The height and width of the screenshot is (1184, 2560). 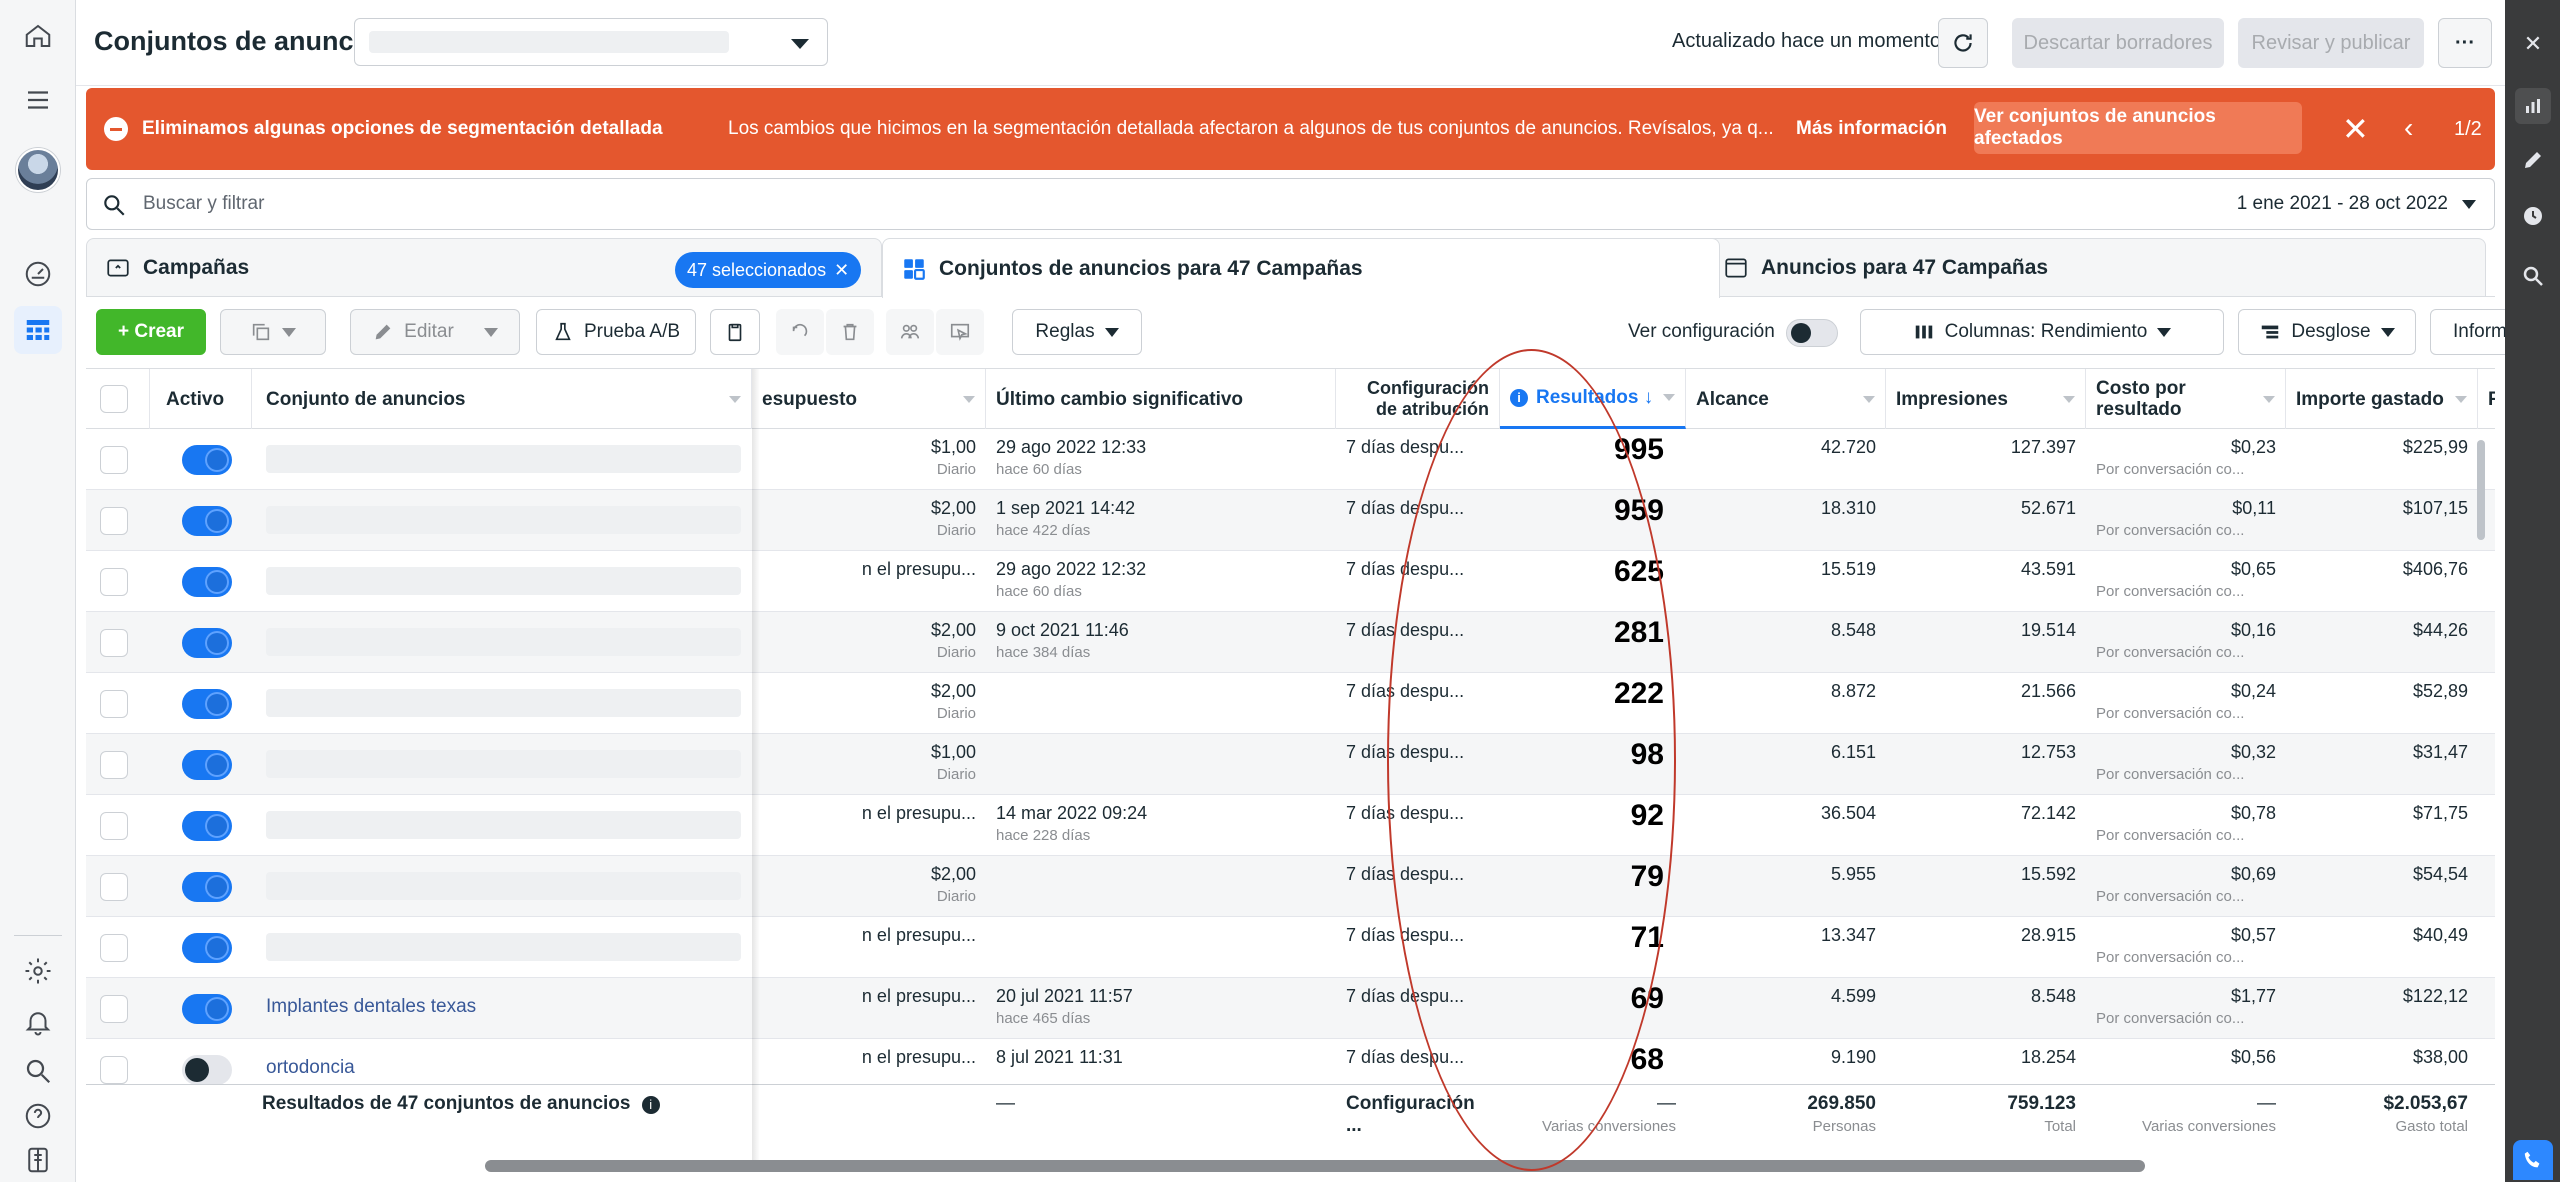 What do you see at coordinates (1786, 399) in the screenshot?
I see `header-reach: Alcance` at bounding box center [1786, 399].